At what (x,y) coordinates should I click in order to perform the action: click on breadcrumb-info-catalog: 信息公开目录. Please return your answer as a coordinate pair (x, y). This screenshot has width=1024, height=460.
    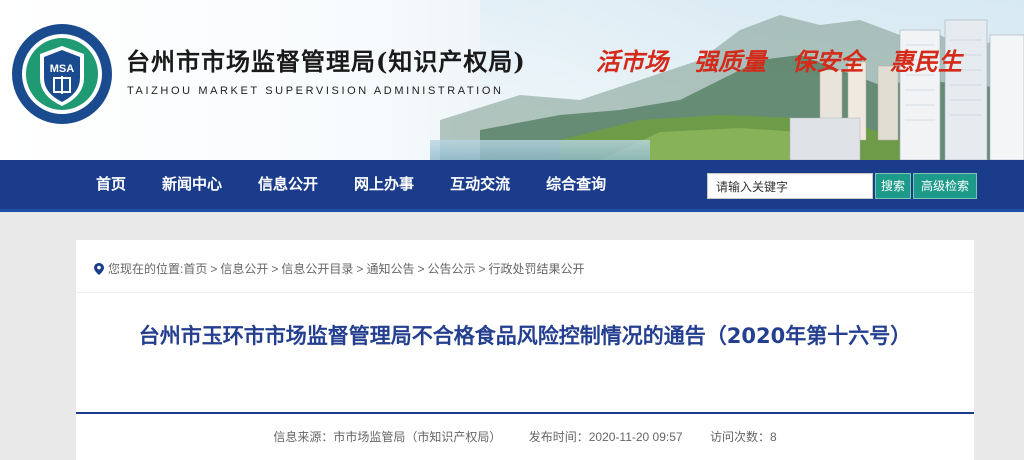
    Looking at the image, I should click on (317, 268).